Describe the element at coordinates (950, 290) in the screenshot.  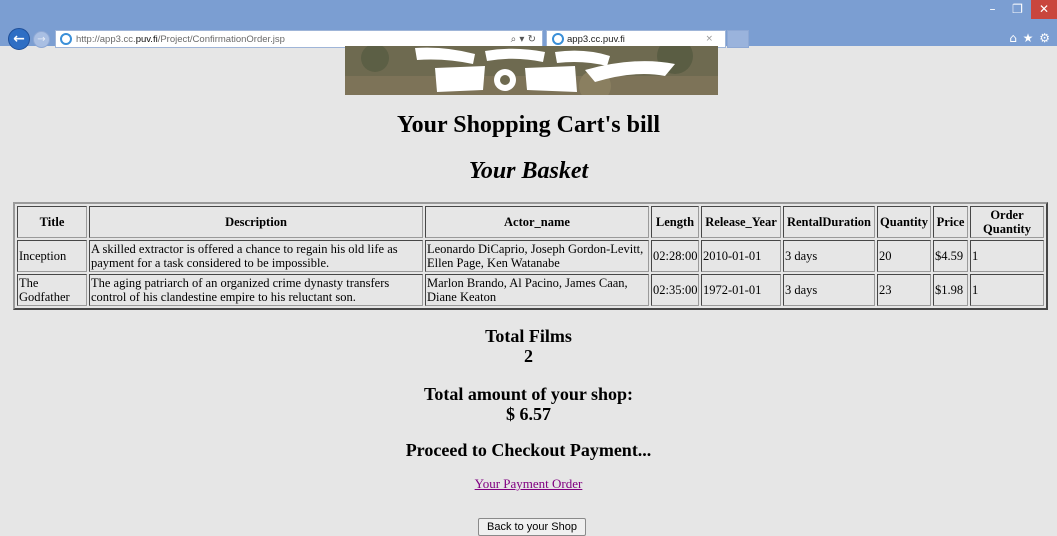
I see `cell-price: $1.98` at that location.